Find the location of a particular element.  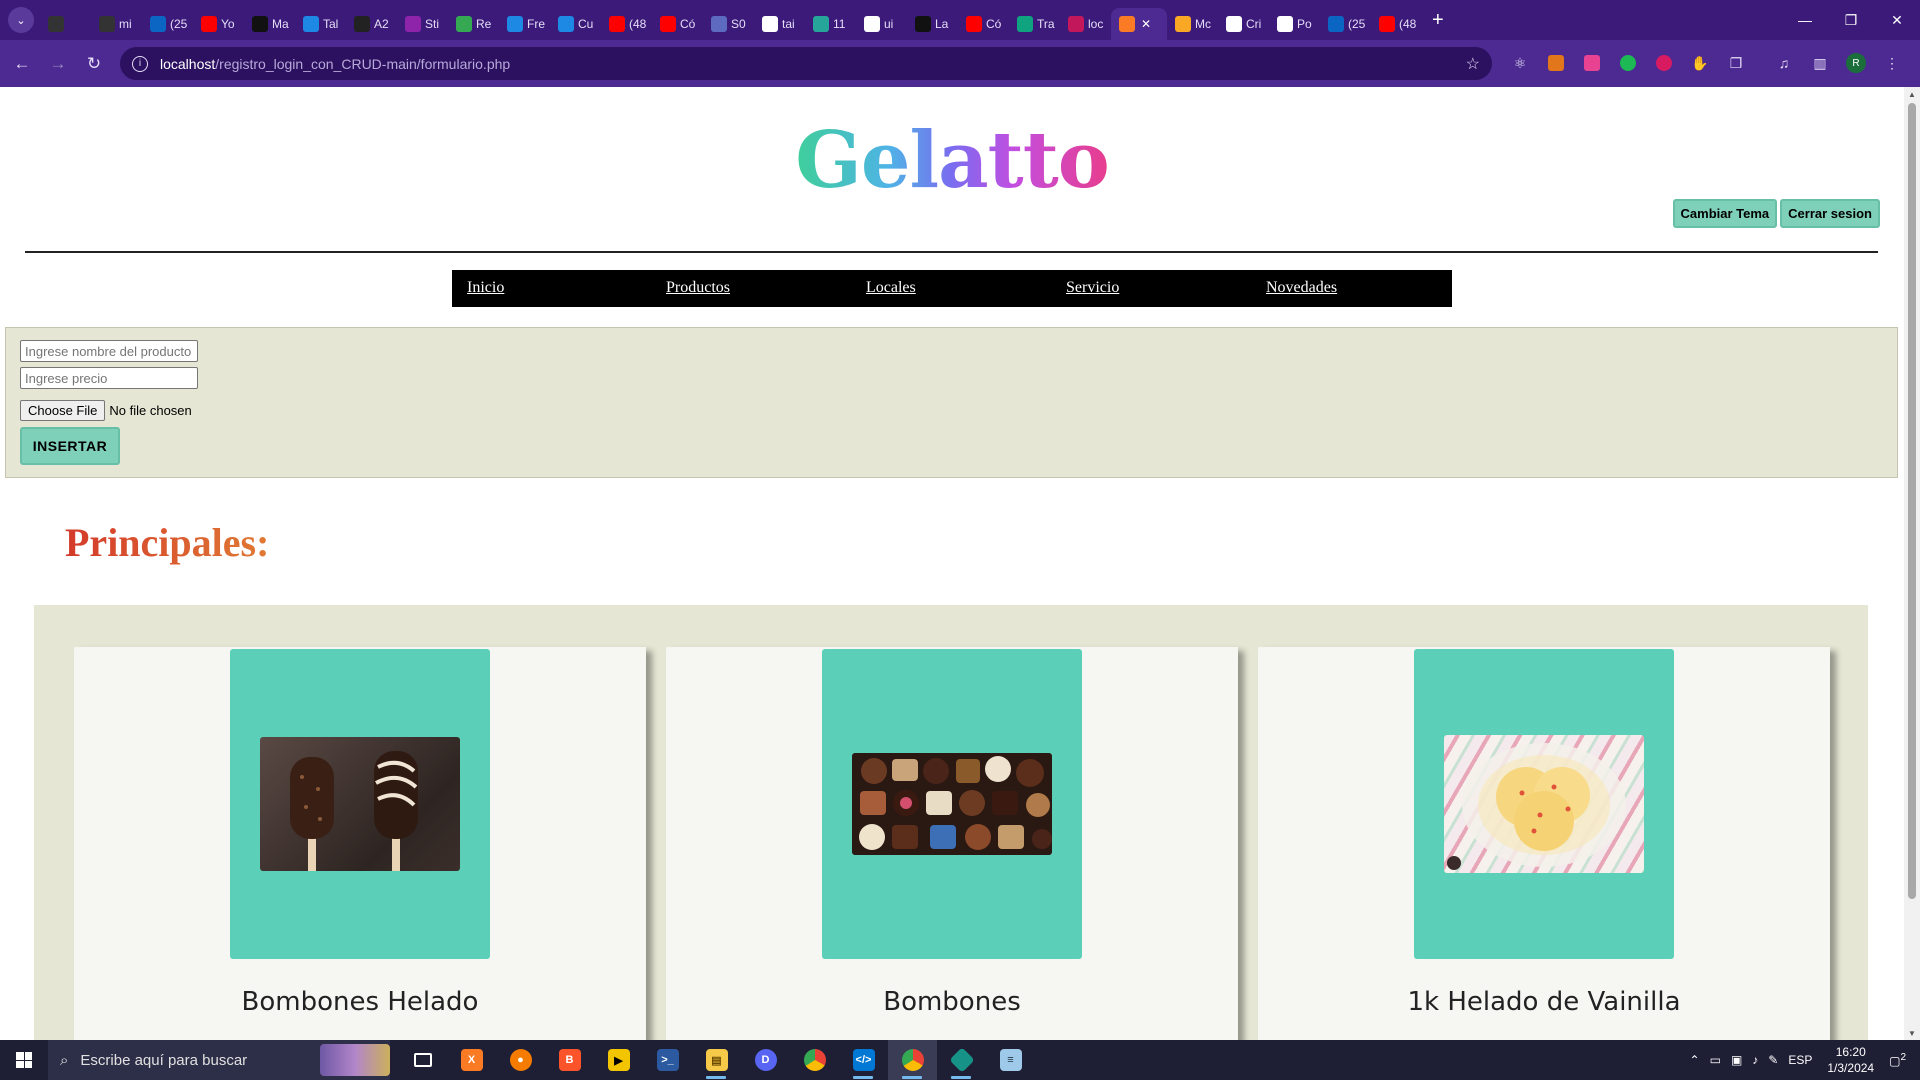

start-button is located at coordinates (24, 1060).